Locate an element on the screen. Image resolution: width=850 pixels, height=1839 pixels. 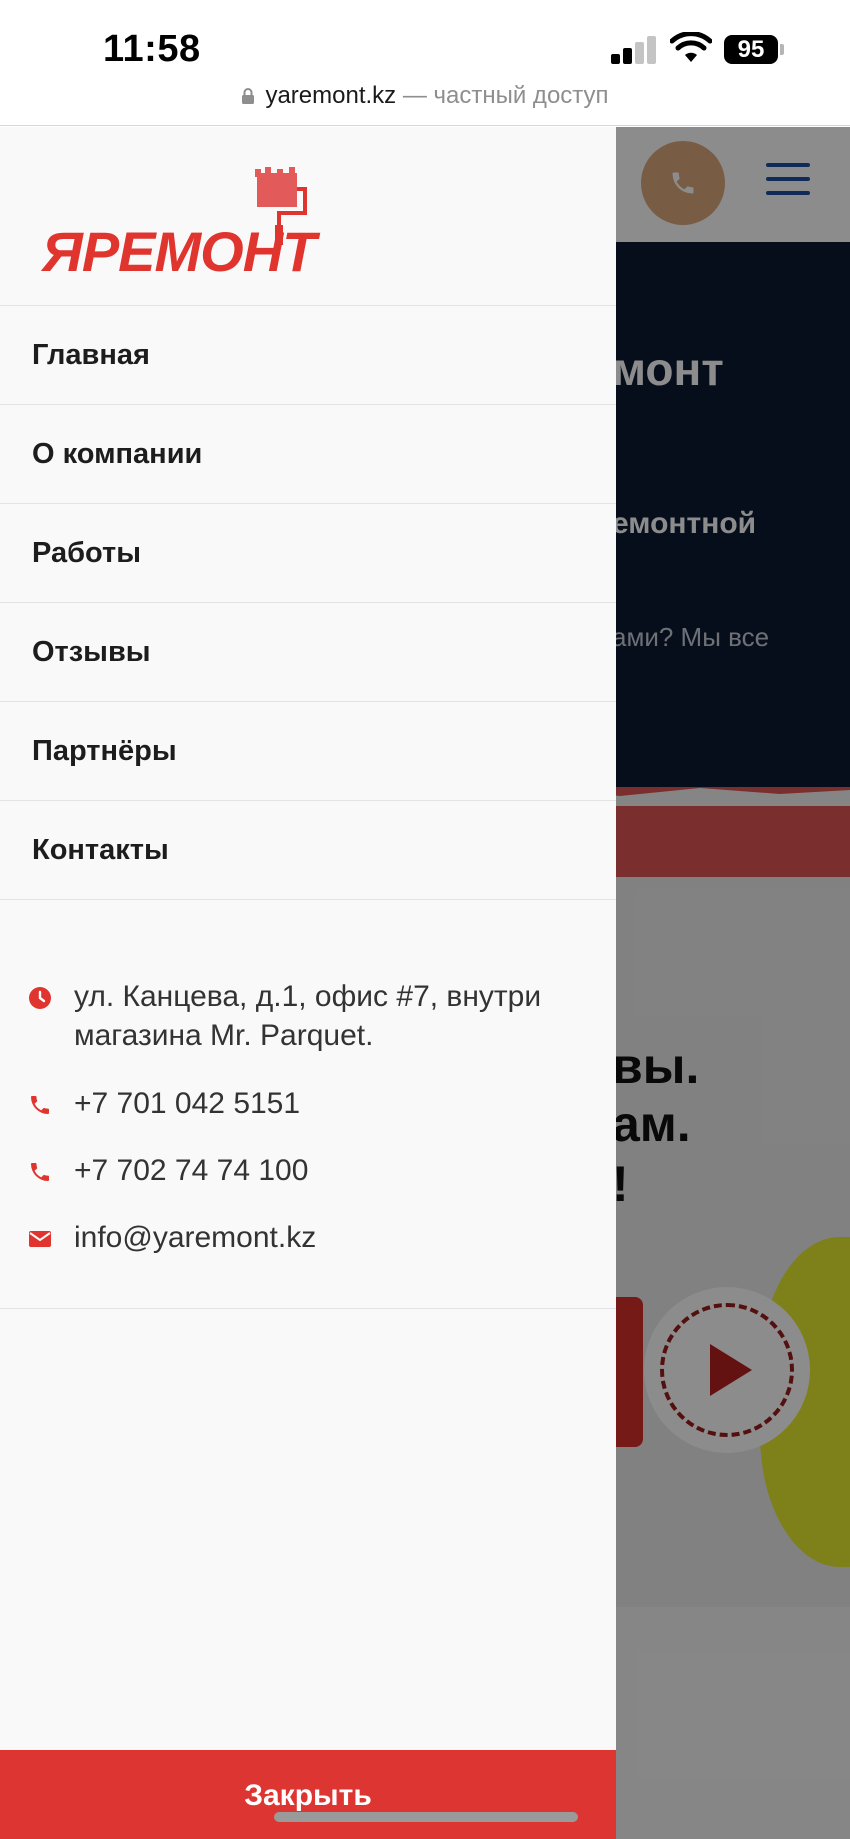
site-logo: ЯРЕМОНТ is located at coordinates (178, 220).